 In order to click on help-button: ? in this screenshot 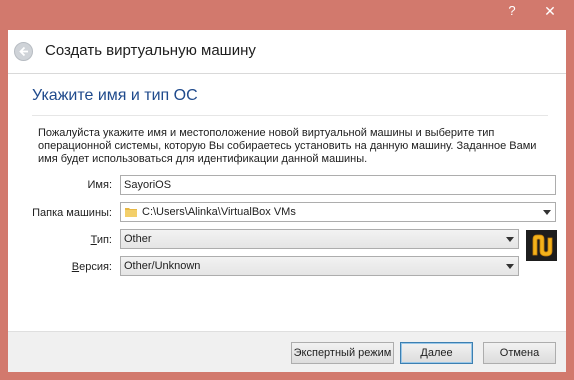, I will do `click(512, 12)`.